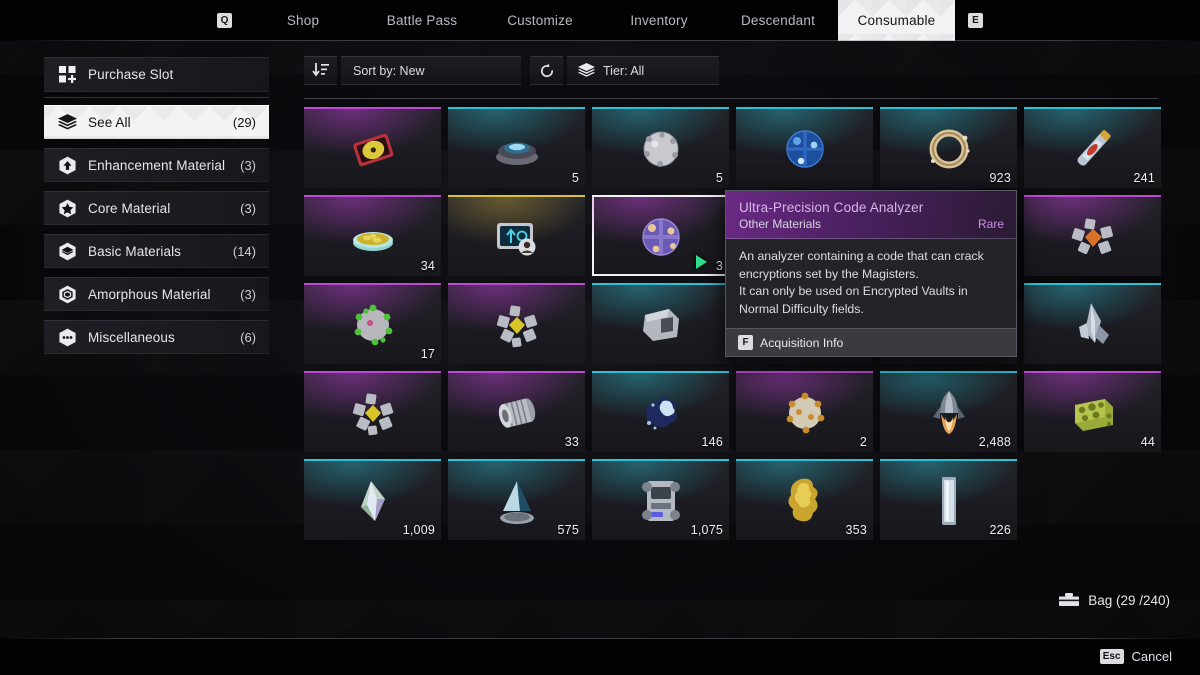 Image resolution: width=1200 pixels, height=675 pixels. Describe the element at coordinates (871, 342) in the screenshot. I see `acquisition-info-button: F Acquisition Info` at that location.